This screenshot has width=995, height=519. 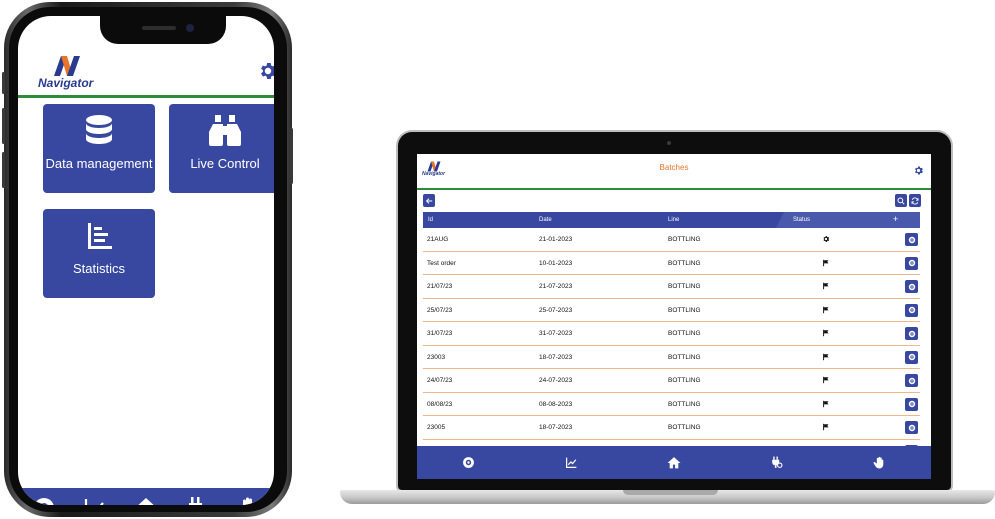 What do you see at coordinates (3, 126) in the screenshot?
I see `phone-volume-up-button` at bounding box center [3, 126].